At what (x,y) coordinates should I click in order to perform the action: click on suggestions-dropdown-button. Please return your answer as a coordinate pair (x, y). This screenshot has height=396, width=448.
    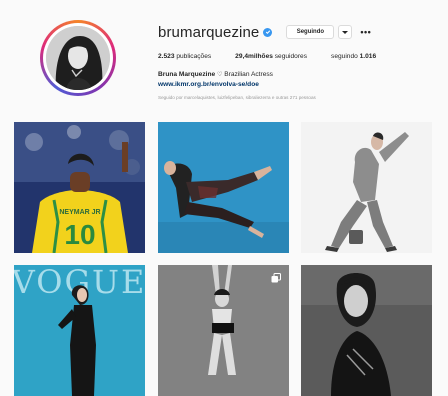
    Looking at the image, I should click on (345, 32).